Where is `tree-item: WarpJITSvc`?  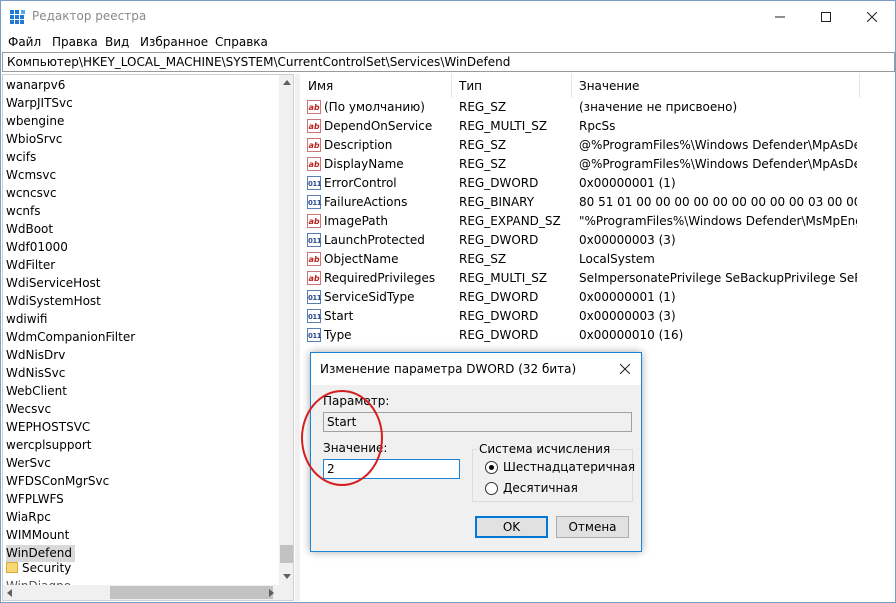
tree-item: WarpJITSvc is located at coordinates (41, 103).